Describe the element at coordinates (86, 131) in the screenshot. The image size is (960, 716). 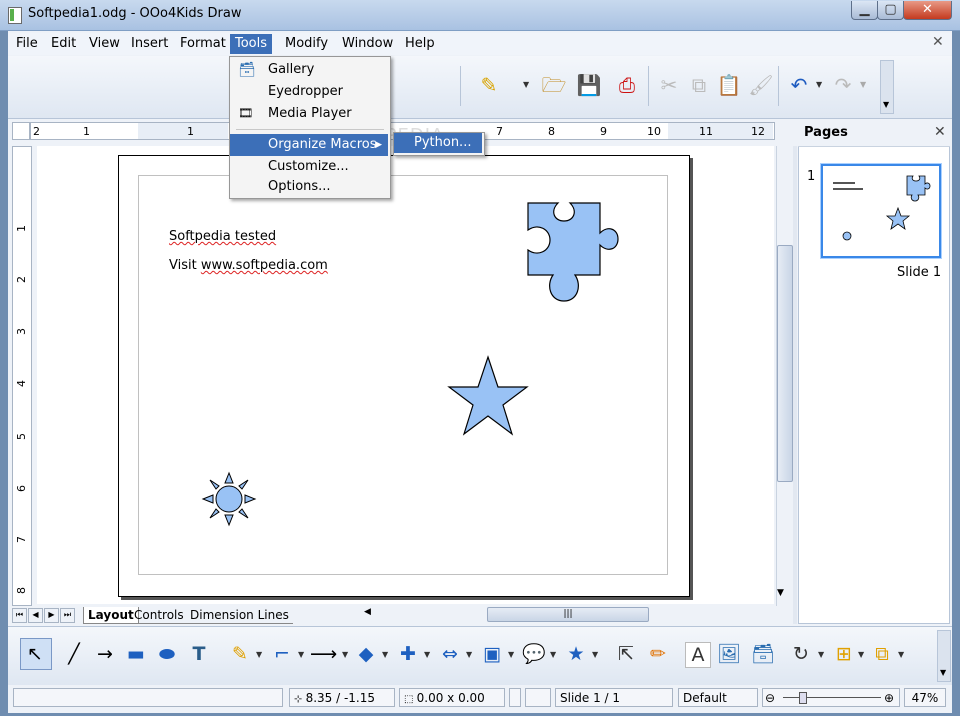
I see `ruler-tick: 1` at that location.